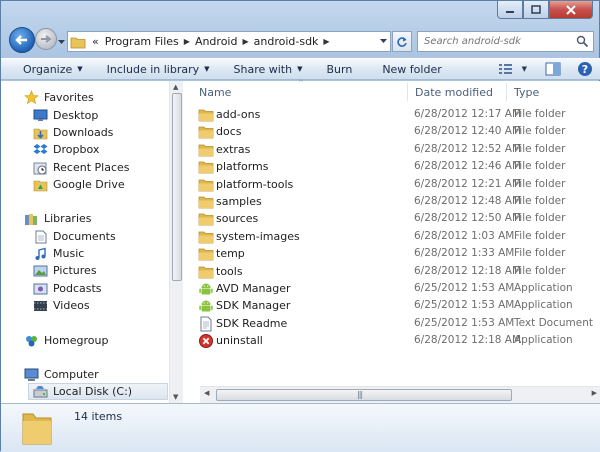 This screenshot has height=452, width=600. Describe the element at coordinates (392, 114) in the screenshot. I see `file-row: add-ons 6/28/2012 12:17 AM File folder` at that location.